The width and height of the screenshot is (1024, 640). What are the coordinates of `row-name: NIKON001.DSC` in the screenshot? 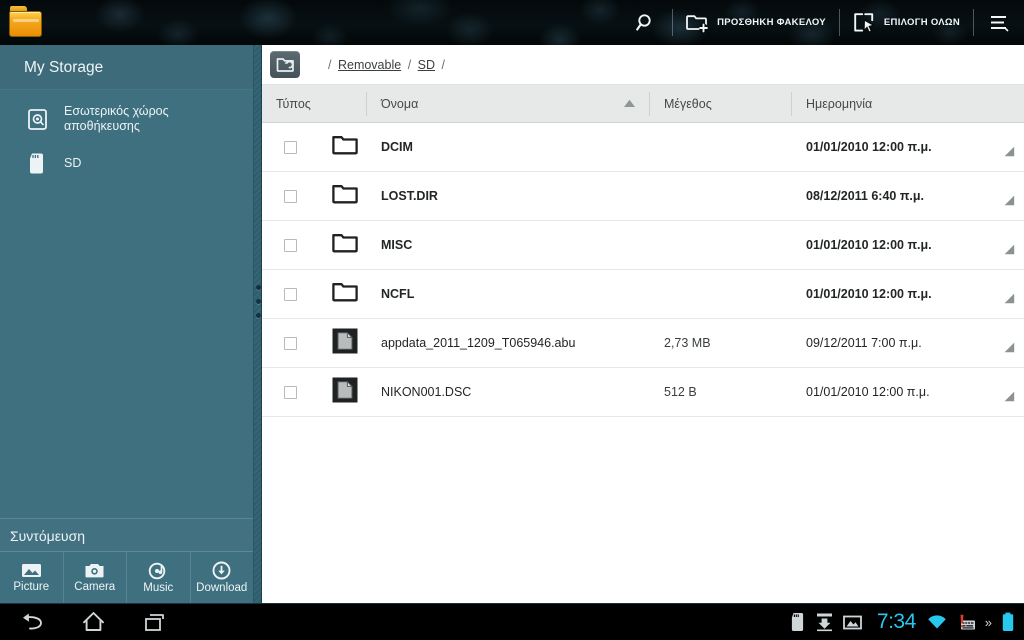 It's located at (426, 392).